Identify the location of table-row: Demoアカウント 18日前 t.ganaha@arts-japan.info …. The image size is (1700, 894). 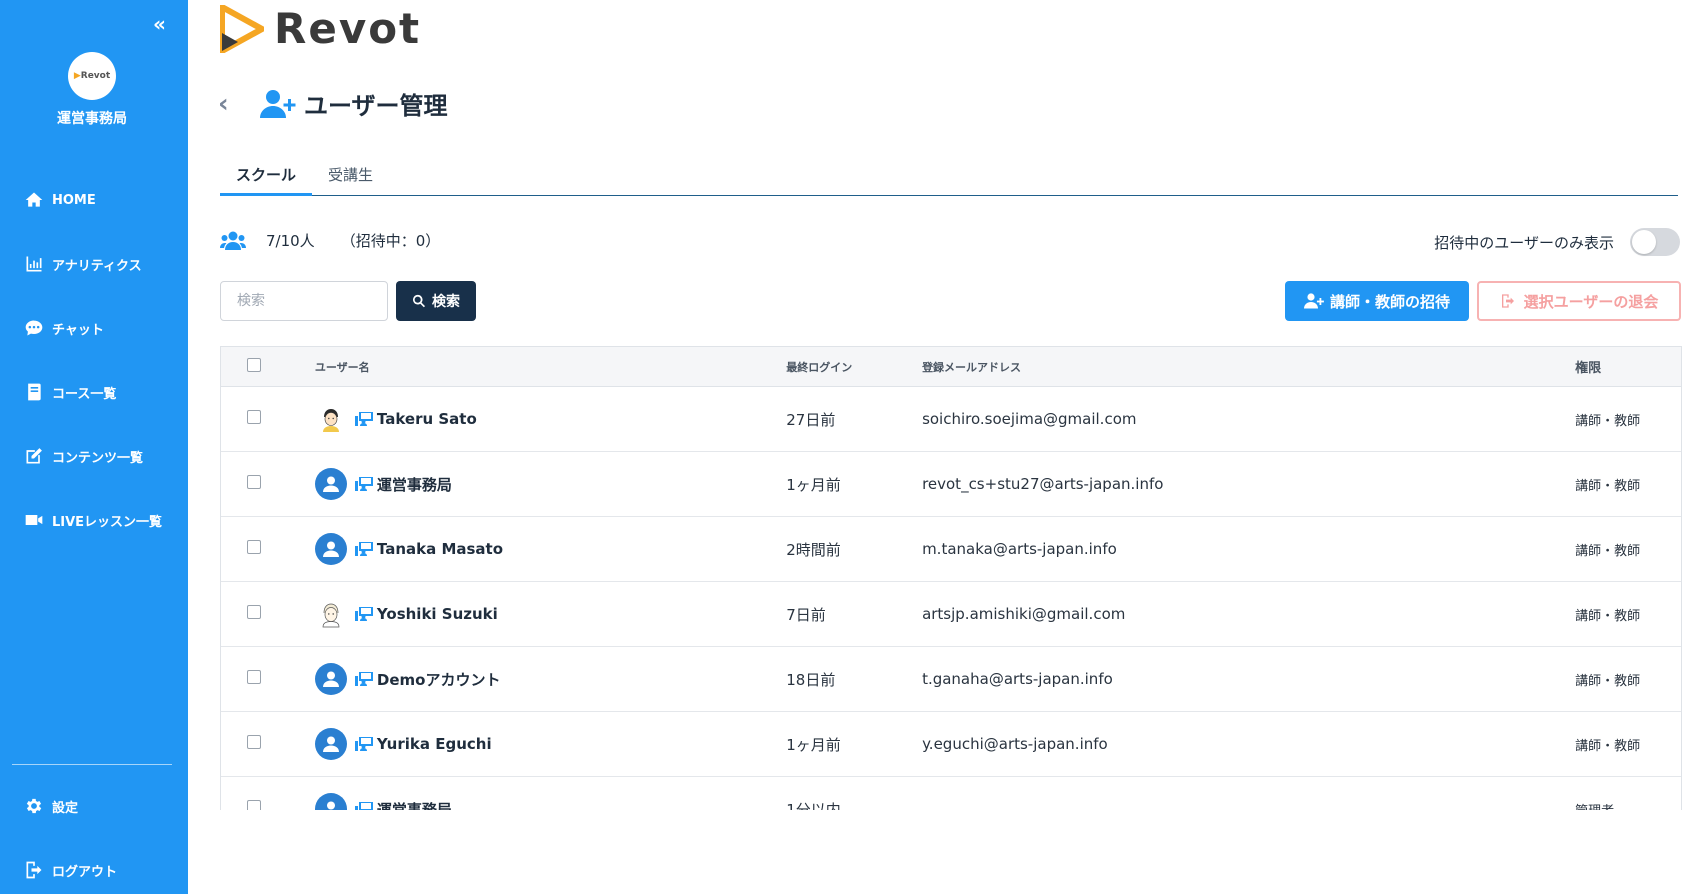
(951, 679).